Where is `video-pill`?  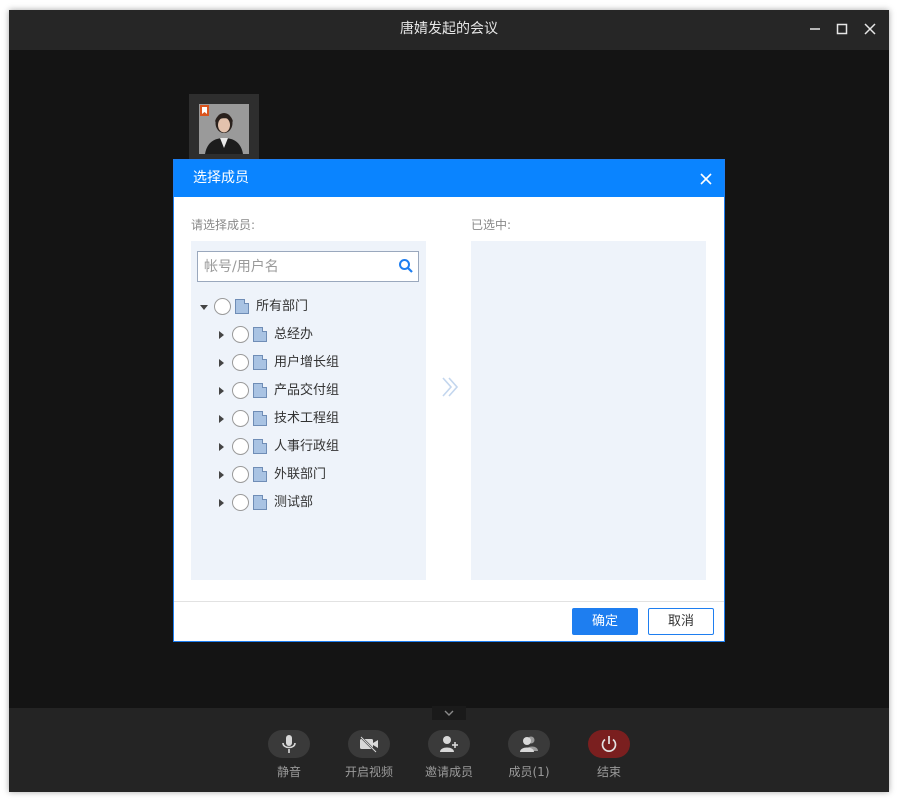 video-pill is located at coordinates (369, 744).